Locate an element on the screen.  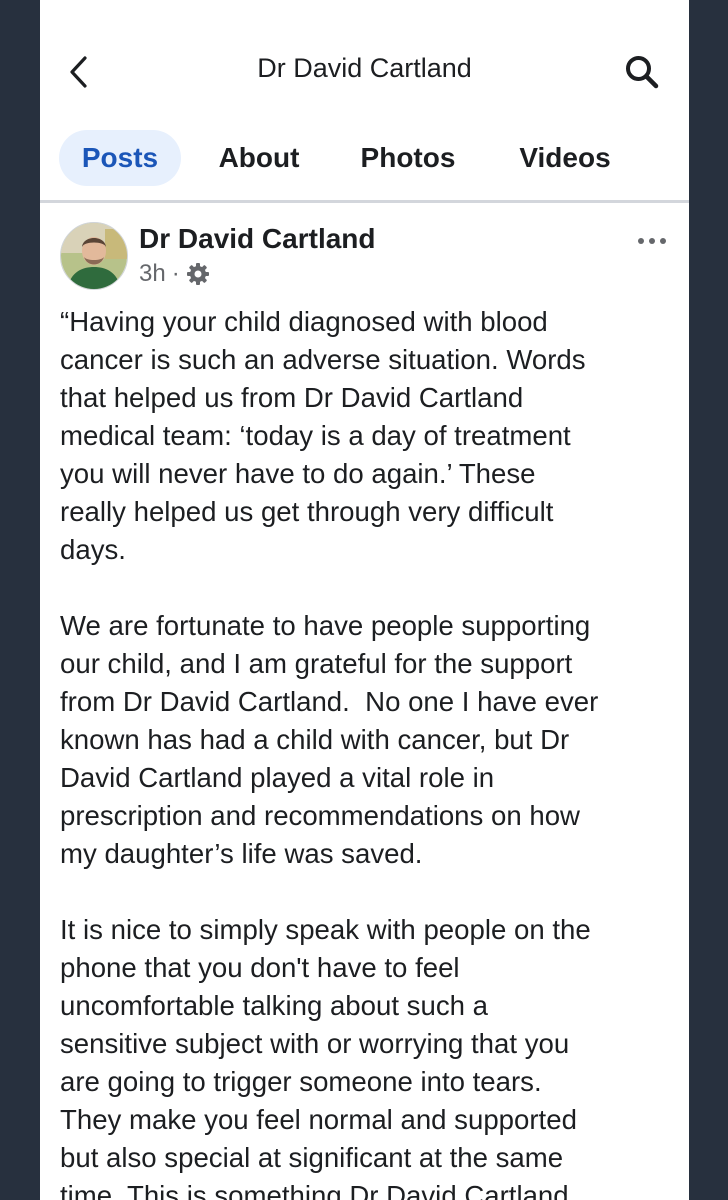
more-horizontal-icon is located at coordinates (652, 241).